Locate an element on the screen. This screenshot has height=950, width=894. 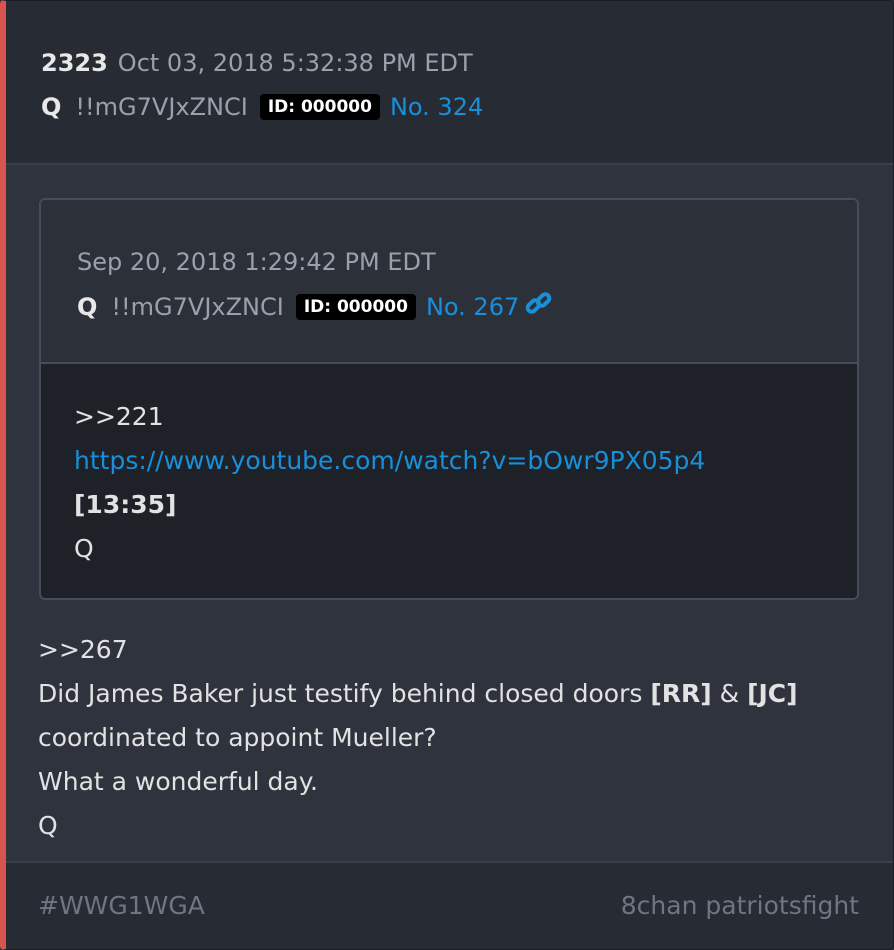
author-name: Q is located at coordinates (51, 107).